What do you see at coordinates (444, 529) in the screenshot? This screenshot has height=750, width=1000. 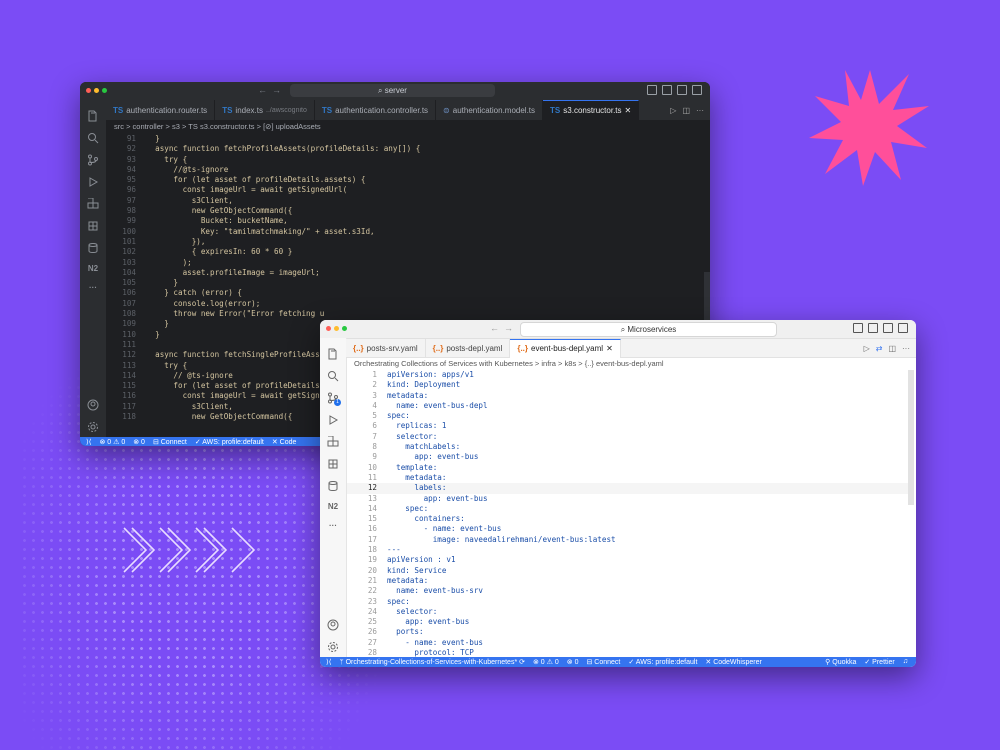 I see `line-text: - name: event-bus` at bounding box center [444, 529].